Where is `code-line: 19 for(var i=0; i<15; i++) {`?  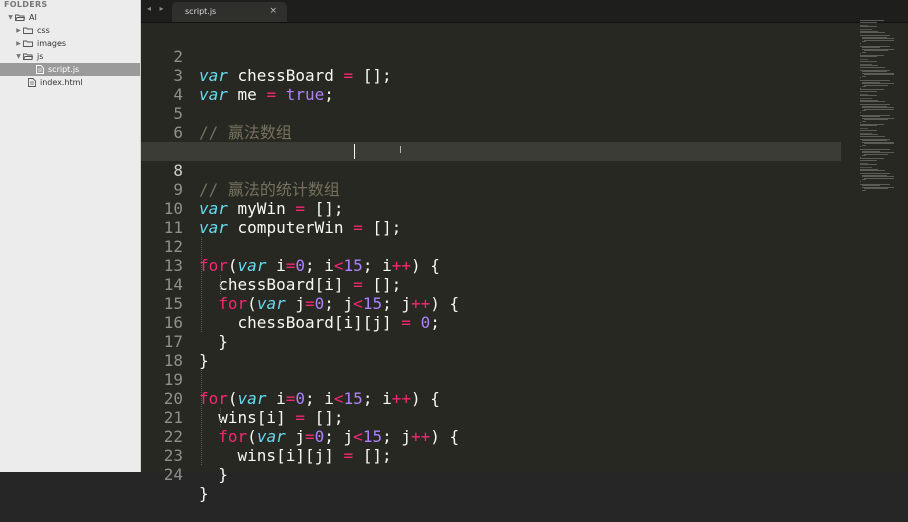
code-line: 19 for(var i=0; i<15; i++) { is located at coordinates (491, 379).